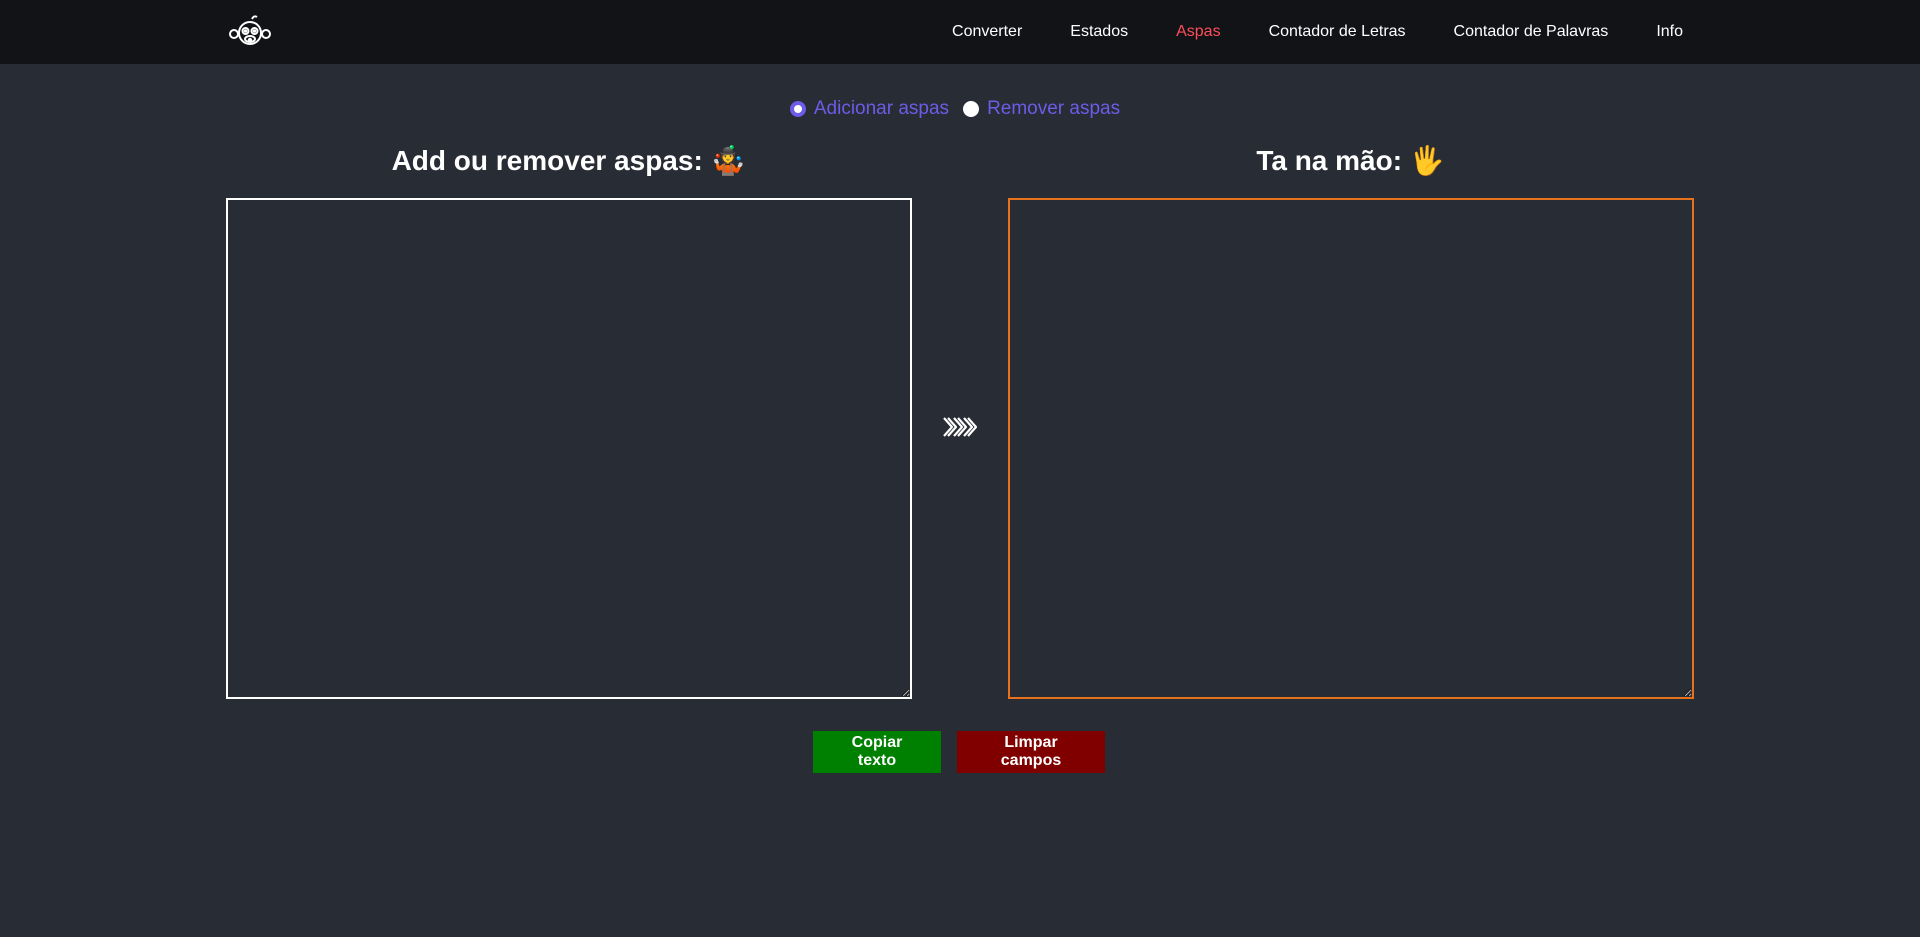  Describe the element at coordinates (1099, 32) in the screenshot. I see `nav-link-estados: Estados` at that location.